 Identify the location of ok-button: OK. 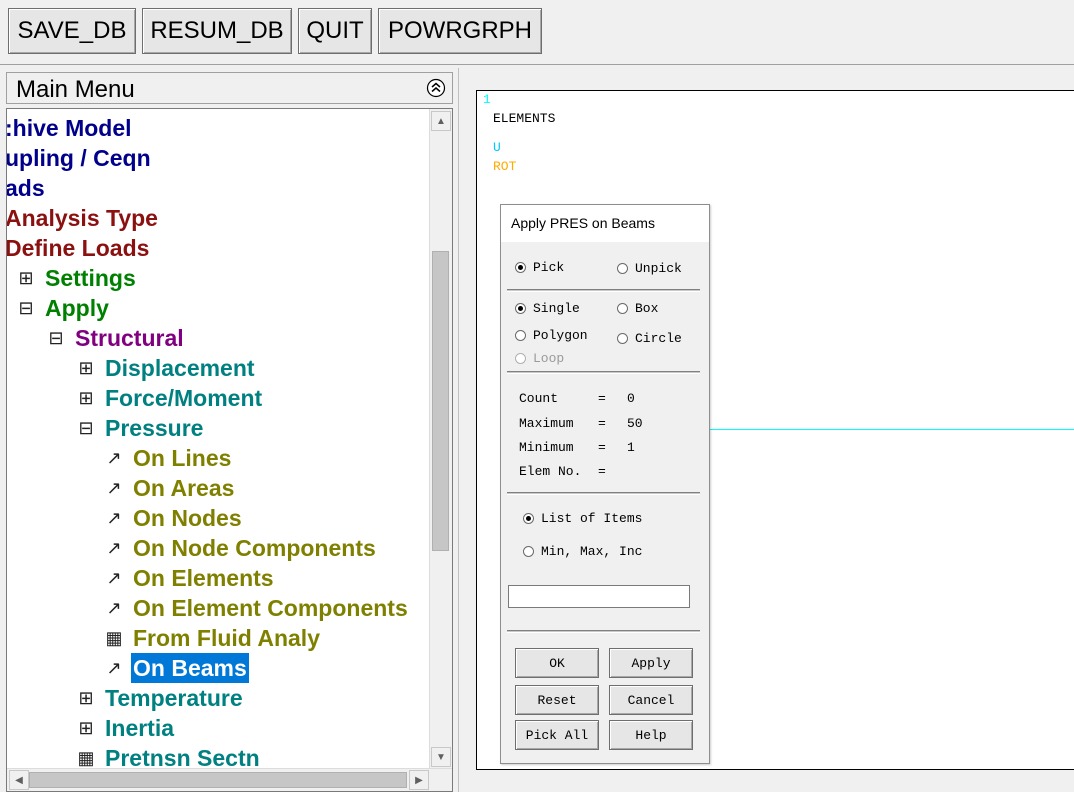
(557, 663).